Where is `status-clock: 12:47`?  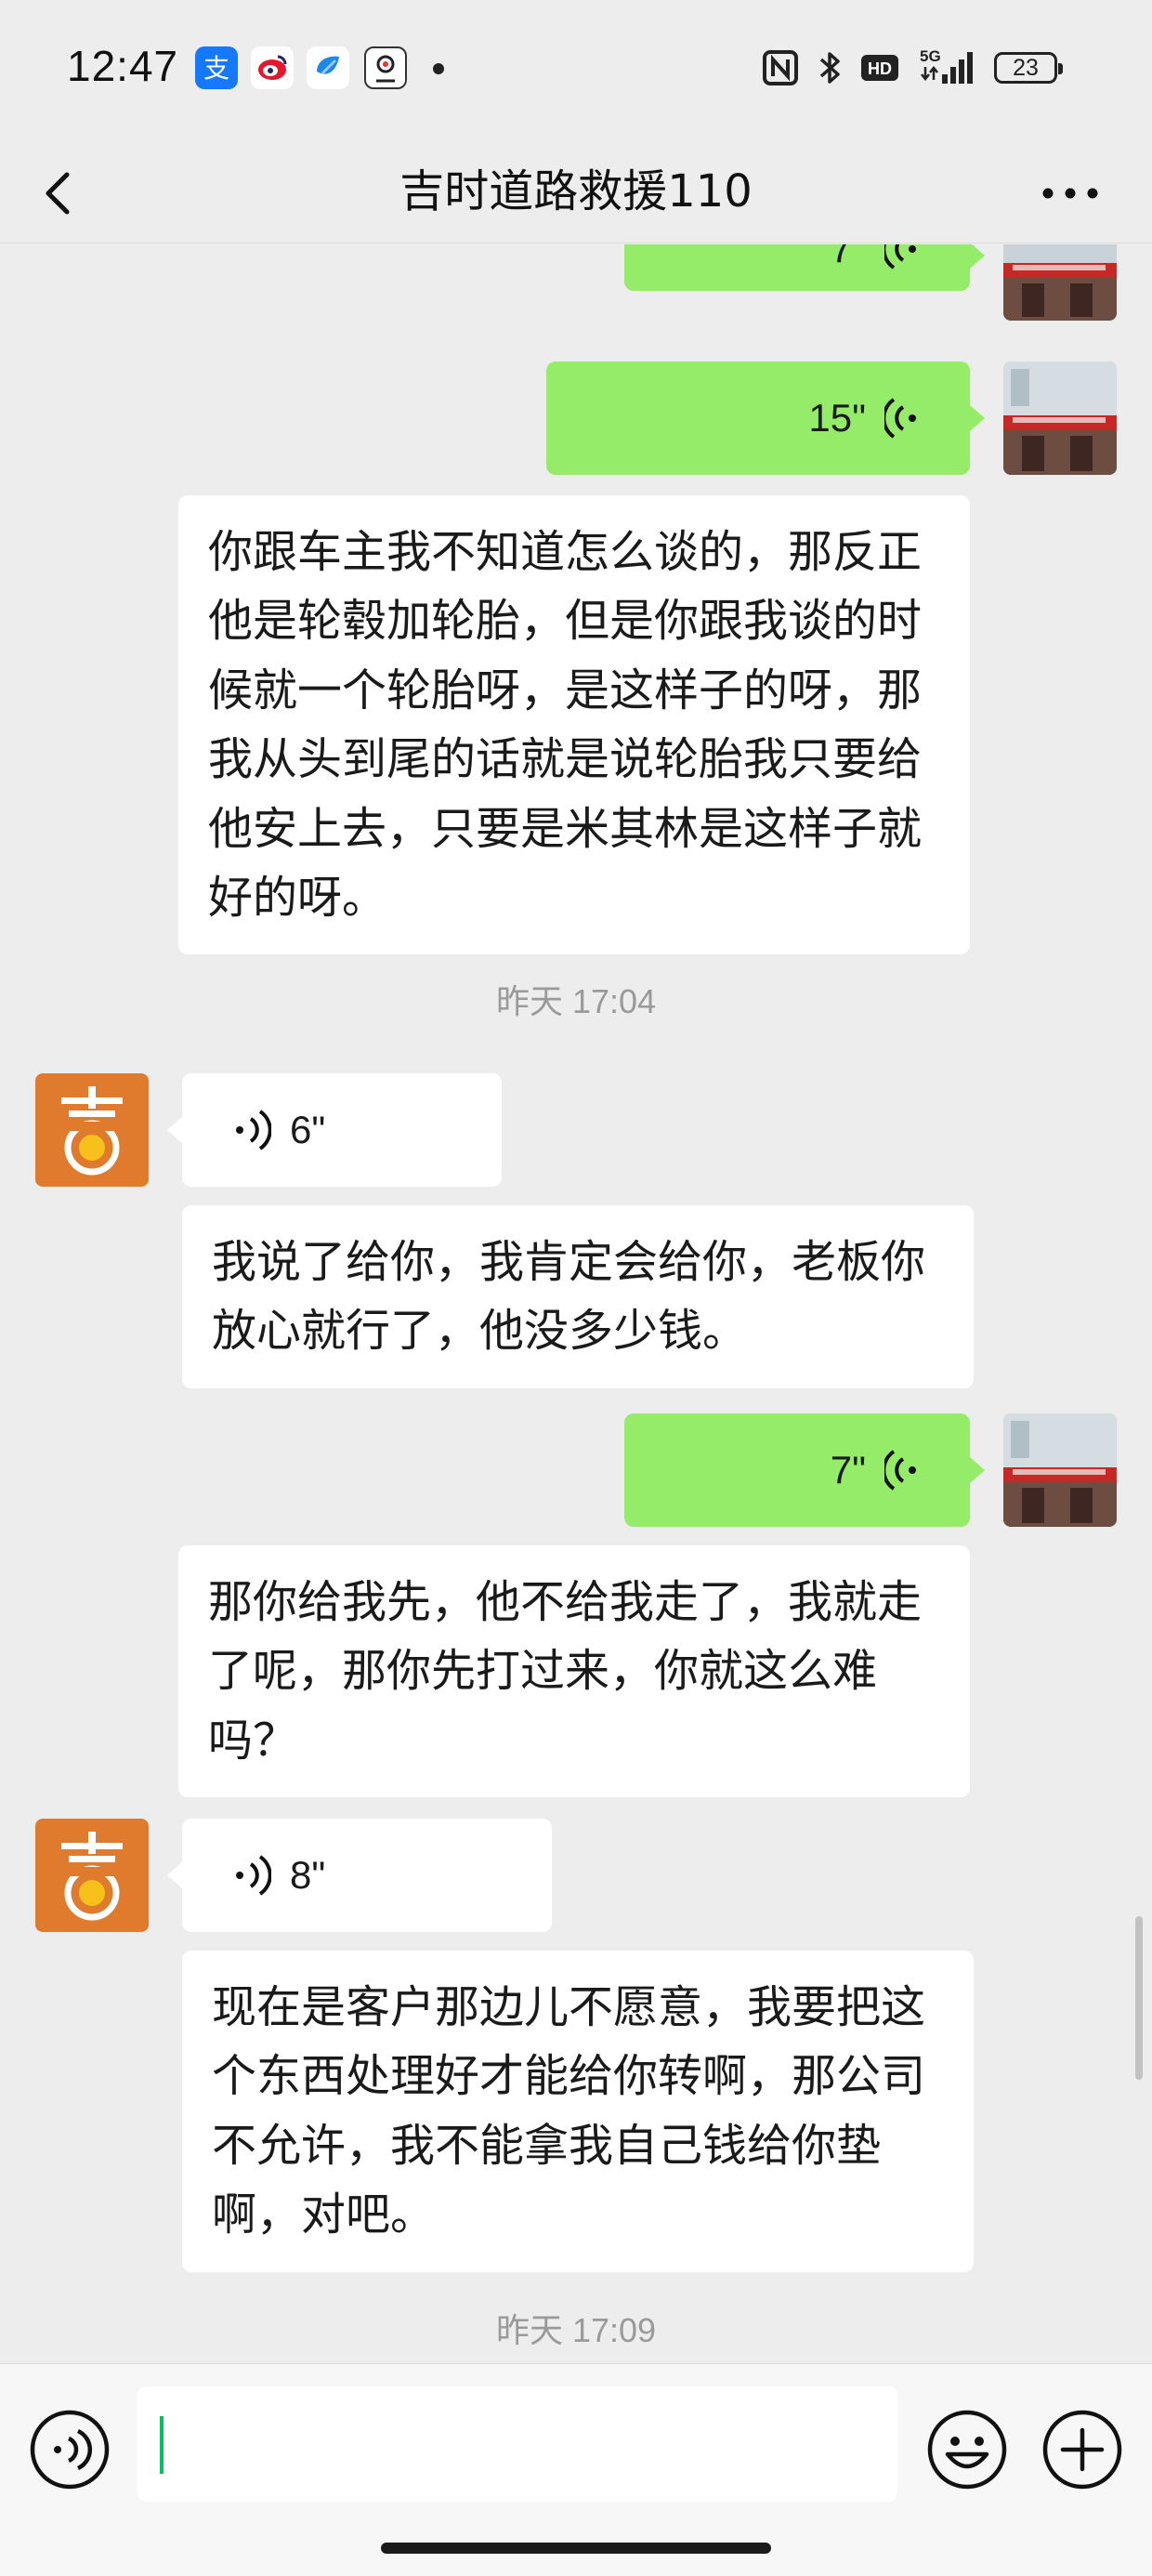 status-clock: 12:47 is located at coordinates (123, 66).